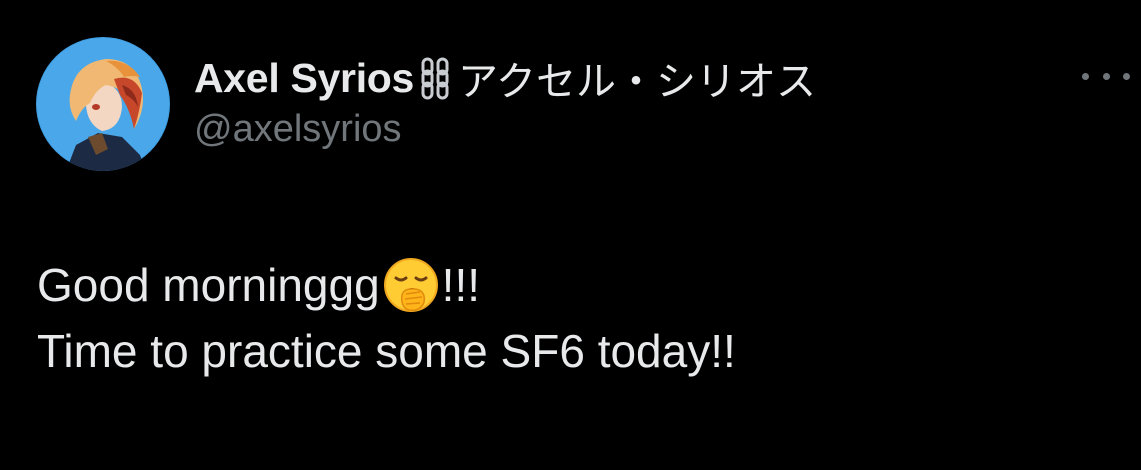 Image resolution: width=1141 pixels, height=470 pixels. I want to click on chain-link-icon, so click(435, 78).